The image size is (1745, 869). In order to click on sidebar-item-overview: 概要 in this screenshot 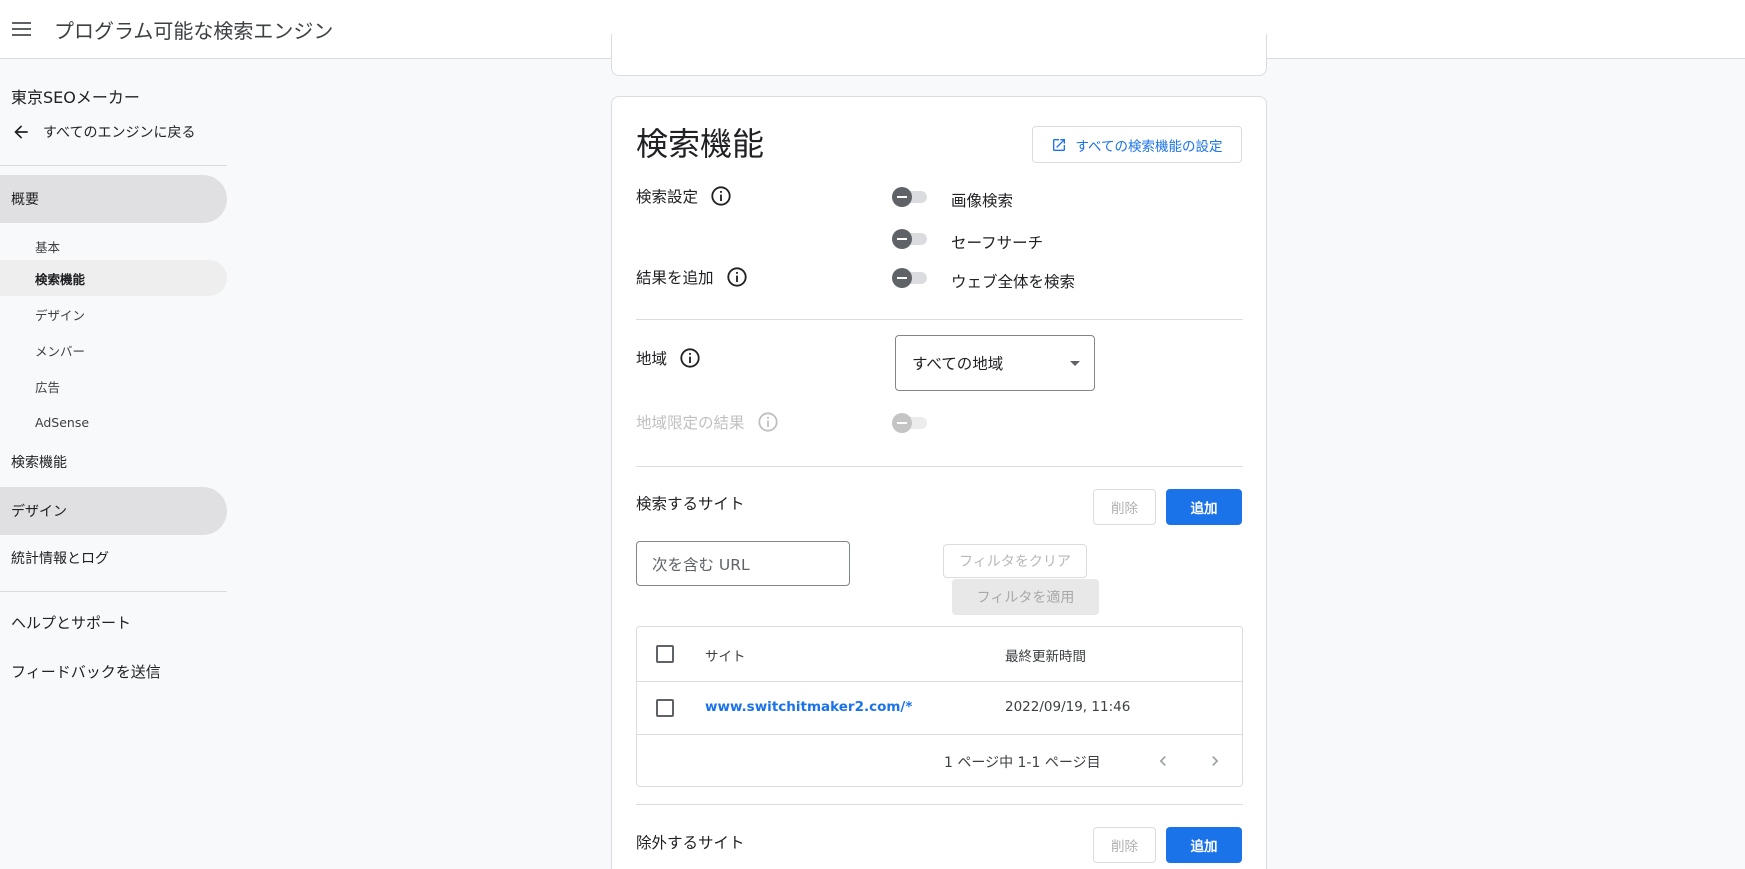, I will do `click(113, 199)`.